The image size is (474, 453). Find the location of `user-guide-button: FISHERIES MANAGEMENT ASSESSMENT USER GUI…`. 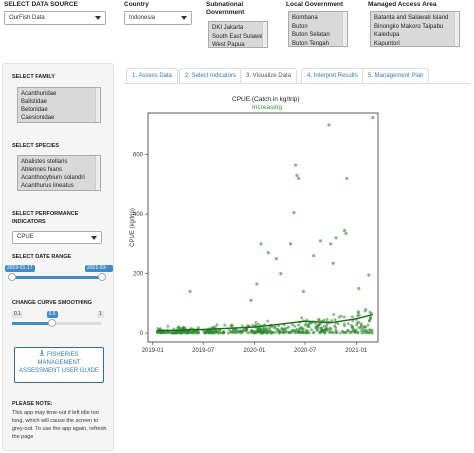

user-guide-button: FISHERIES MANAGEMENT ASSESSMENT USER GUI… is located at coordinates (59, 365).